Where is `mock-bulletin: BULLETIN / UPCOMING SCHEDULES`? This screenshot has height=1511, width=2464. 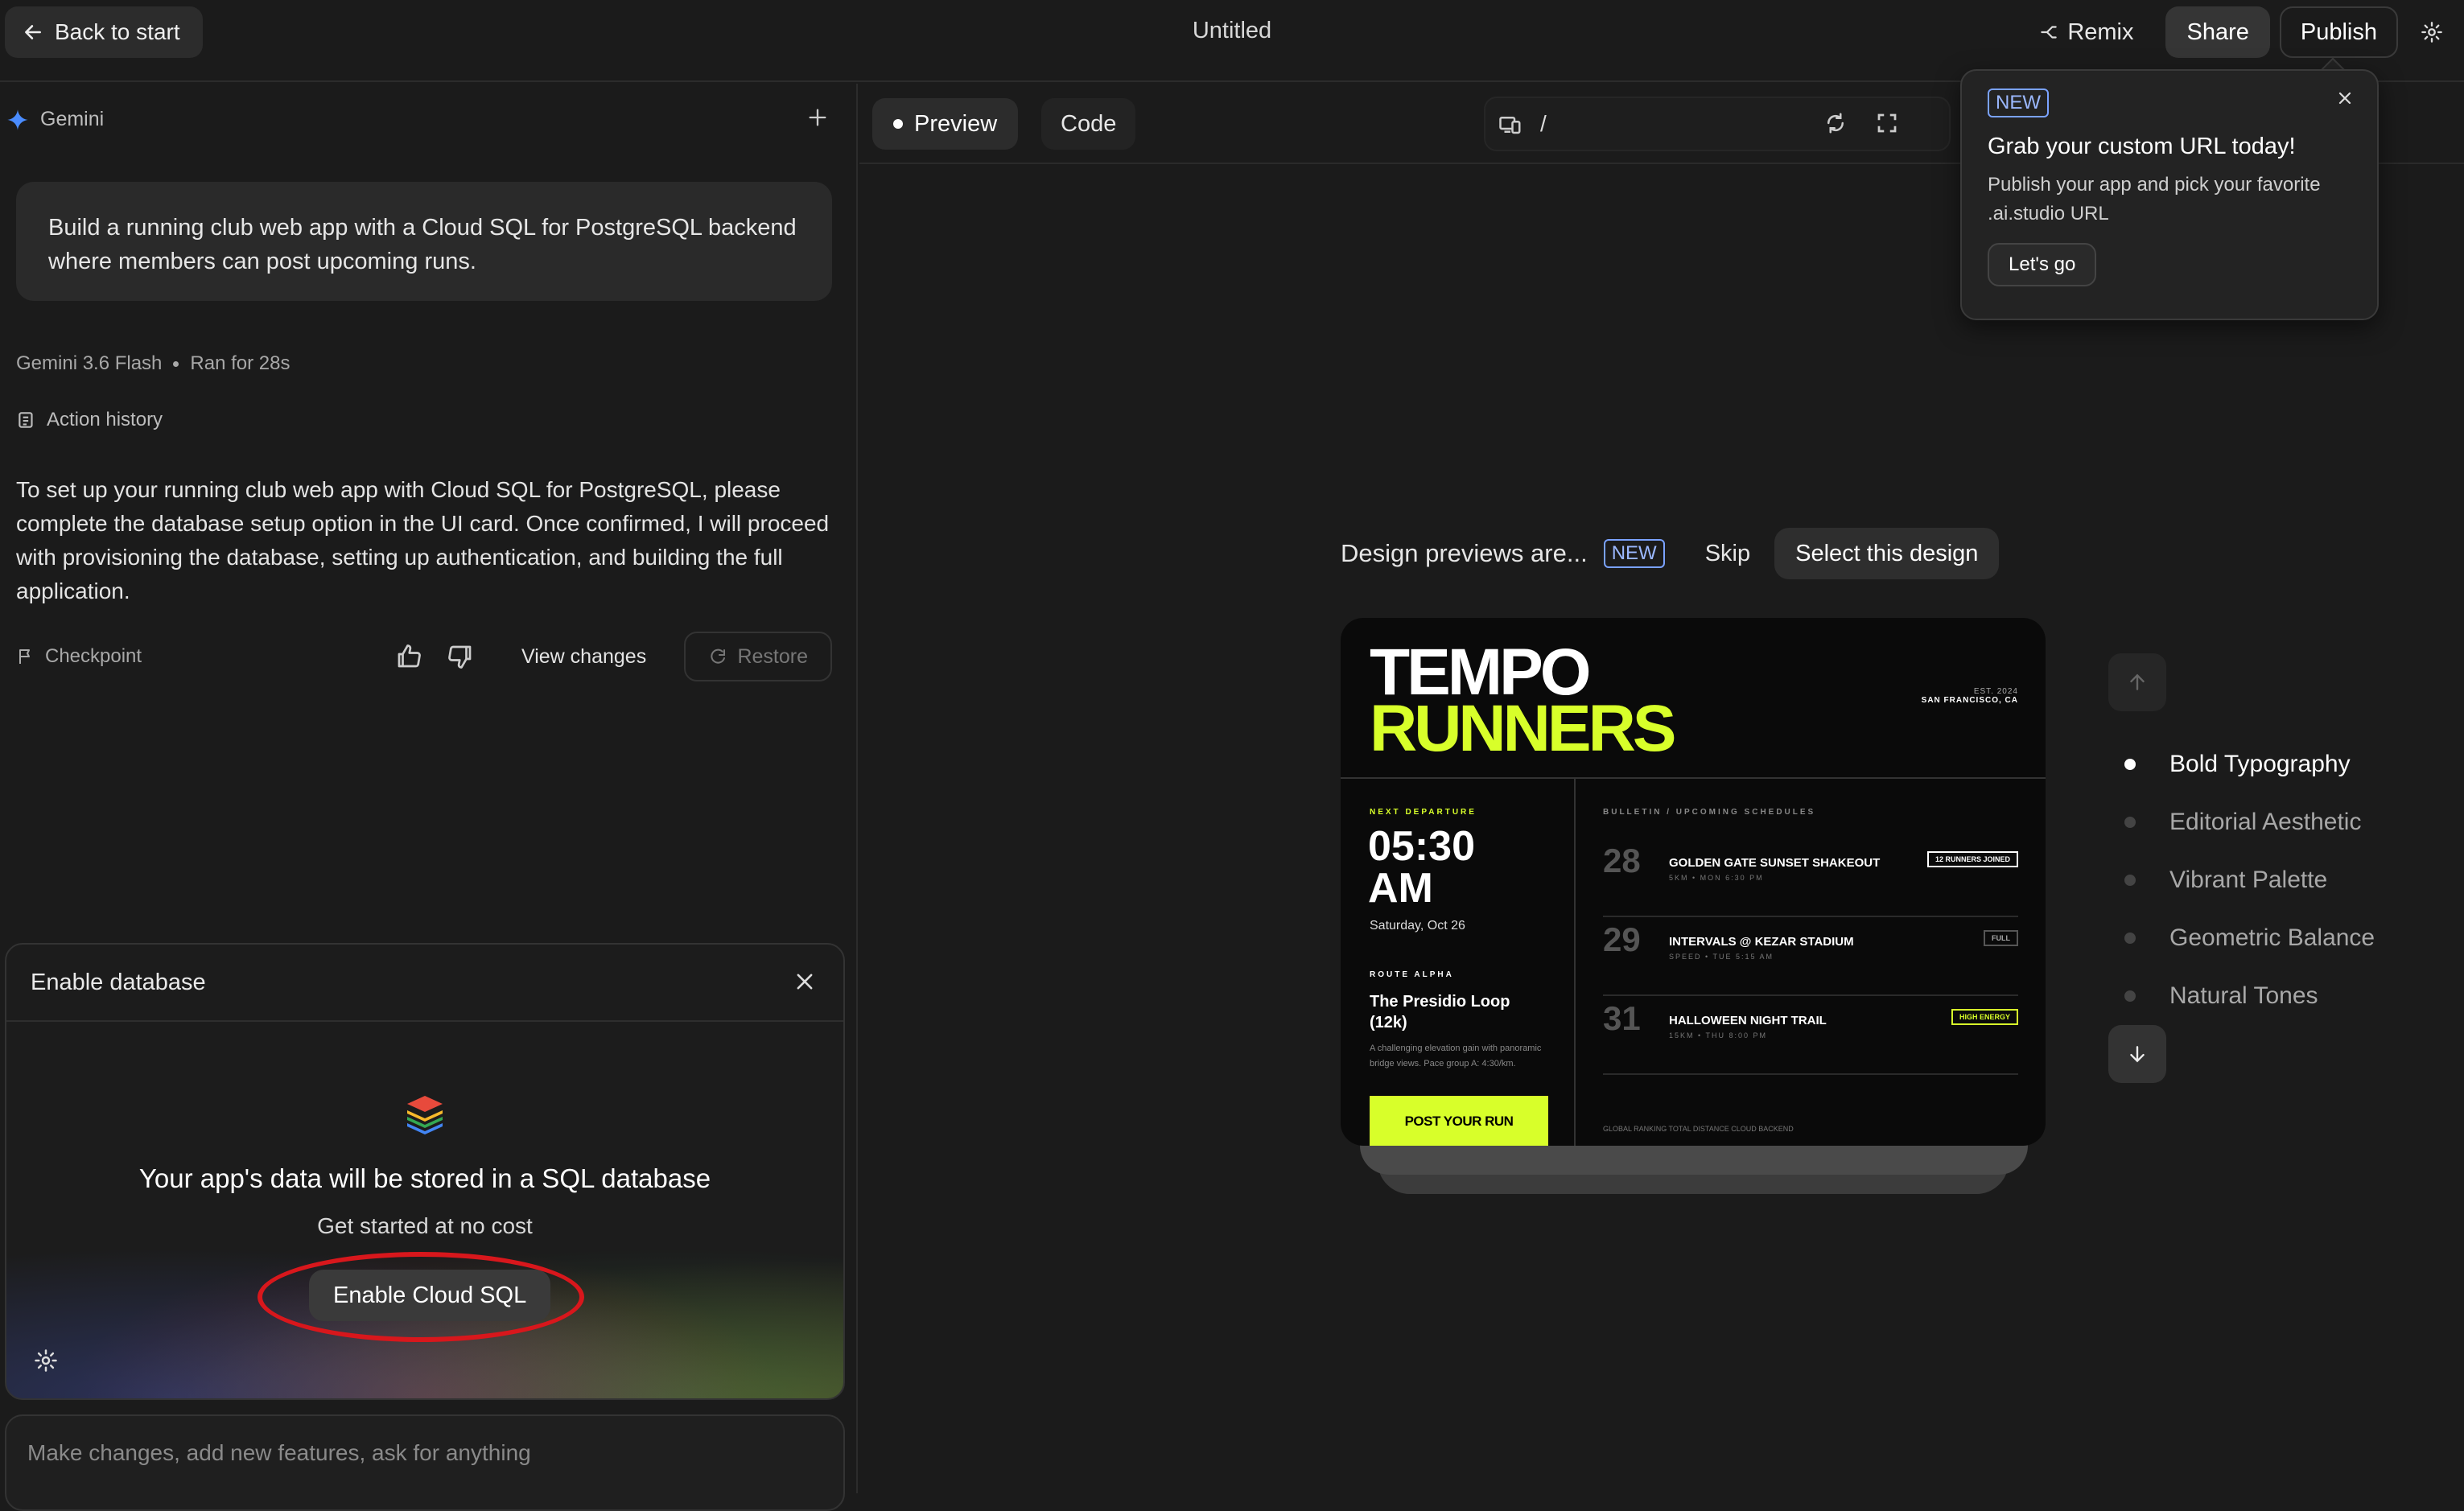 mock-bulletin: BULLETIN / UPCOMING SCHEDULES is located at coordinates (1709, 812).